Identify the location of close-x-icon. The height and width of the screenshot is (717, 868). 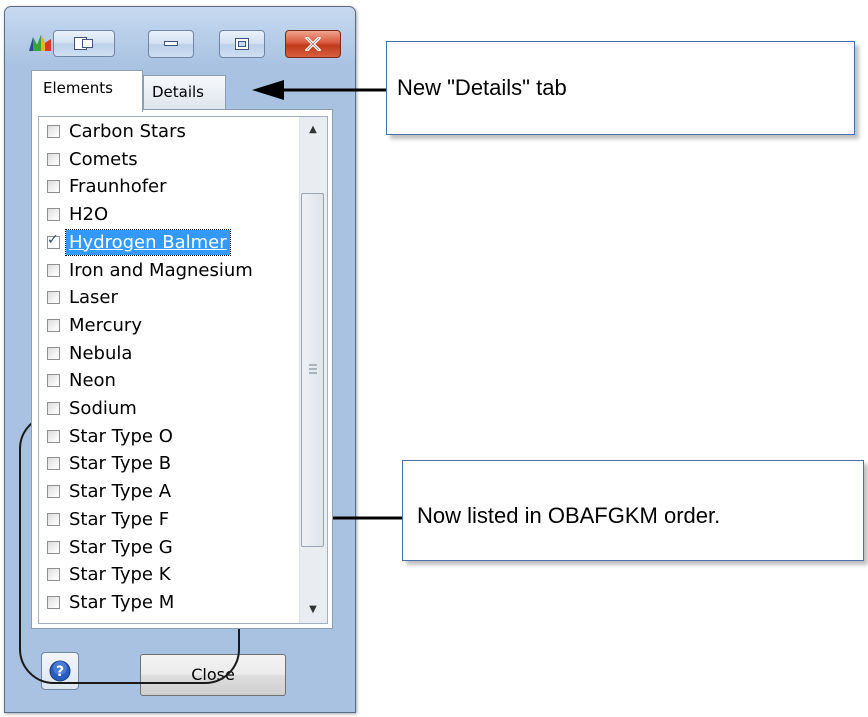
(313, 44).